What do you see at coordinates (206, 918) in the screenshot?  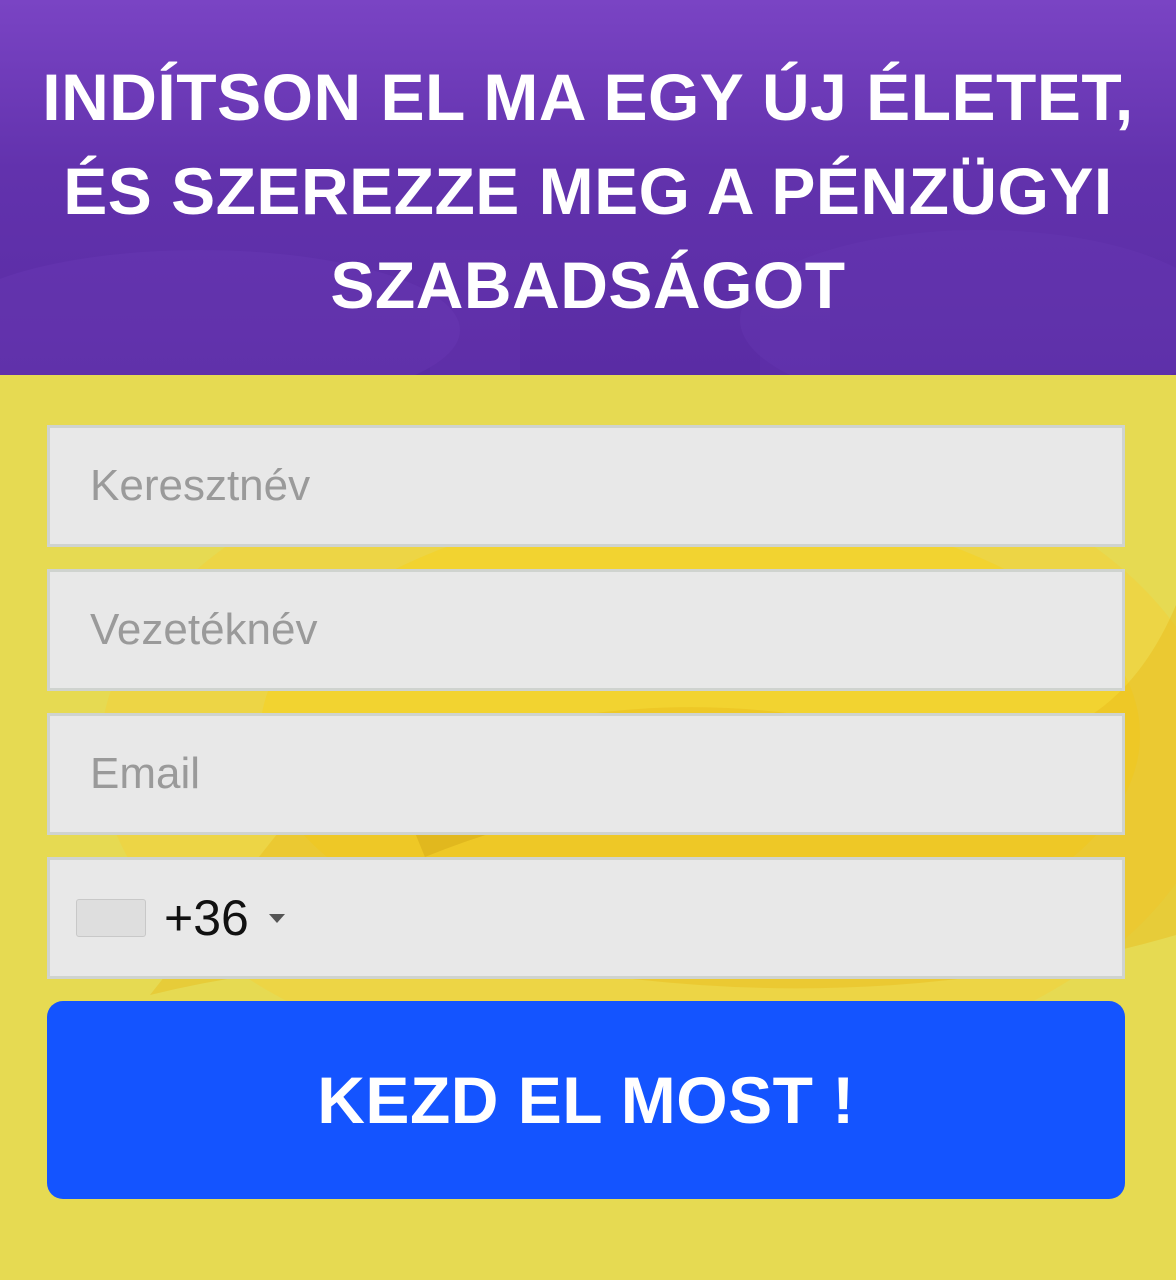 I see `dial-code-label: +36` at bounding box center [206, 918].